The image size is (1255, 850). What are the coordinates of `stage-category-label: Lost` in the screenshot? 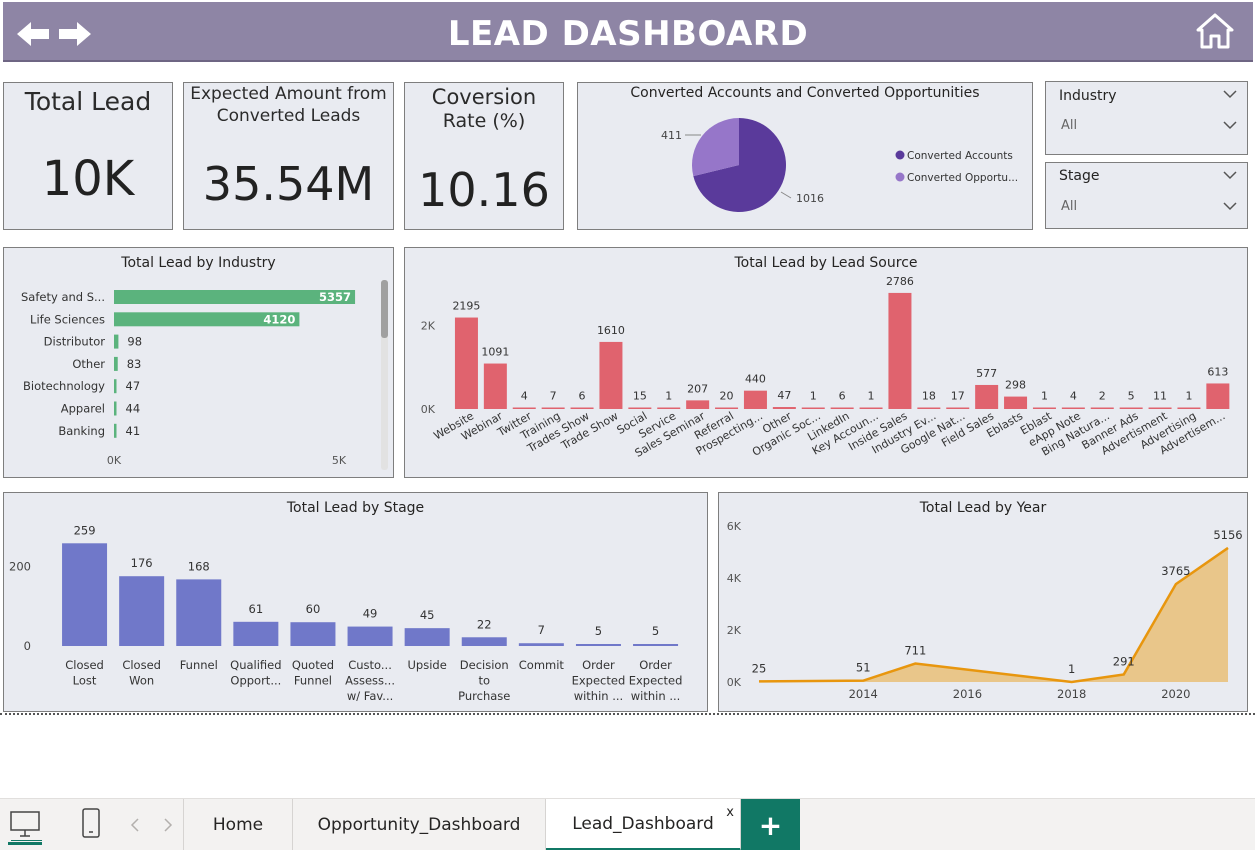 It's located at (85, 681).